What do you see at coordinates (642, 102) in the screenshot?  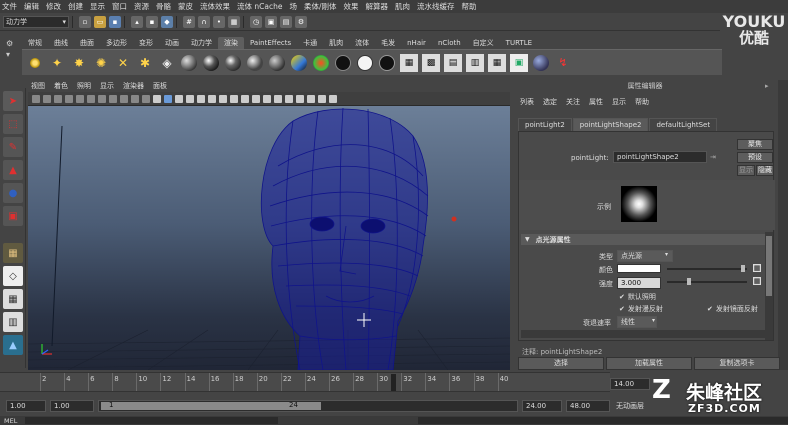 I see `attribute-menu-item: 帮助` at bounding box center [642, 102].